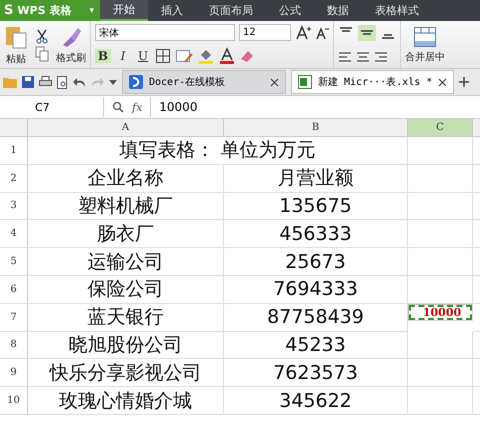 The width and height of the screenshot is (480, 430). I want to click on formula-input: 10000, so click(315, 107).